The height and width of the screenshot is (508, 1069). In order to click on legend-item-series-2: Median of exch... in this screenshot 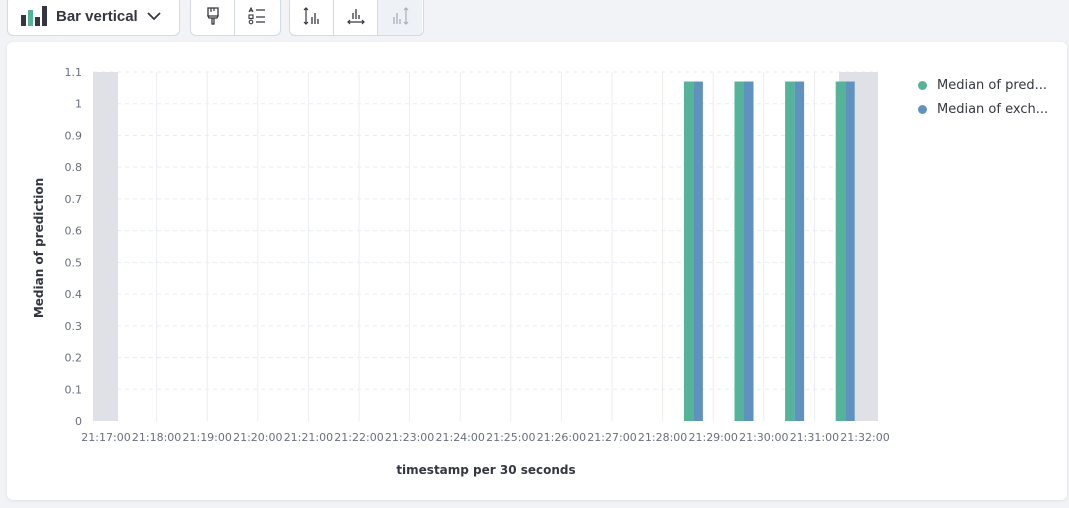, I will do `click(983, 109)`.